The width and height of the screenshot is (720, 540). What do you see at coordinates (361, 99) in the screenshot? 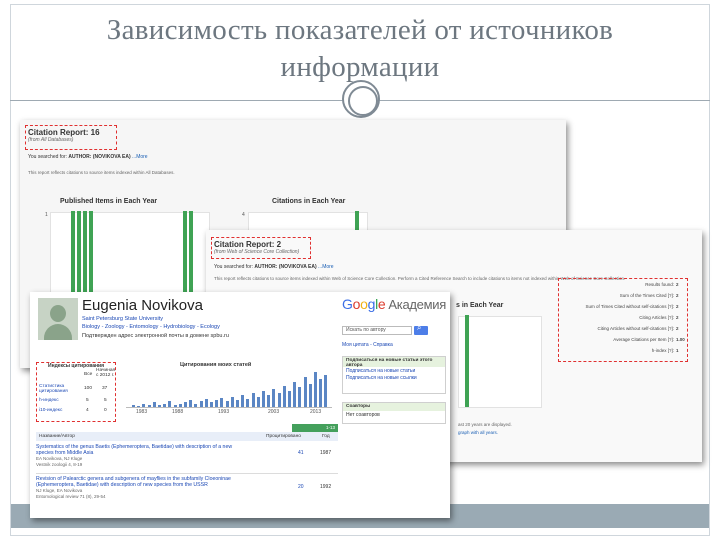
I see `circle-ornament-icon` at bounding box center [361, 99].